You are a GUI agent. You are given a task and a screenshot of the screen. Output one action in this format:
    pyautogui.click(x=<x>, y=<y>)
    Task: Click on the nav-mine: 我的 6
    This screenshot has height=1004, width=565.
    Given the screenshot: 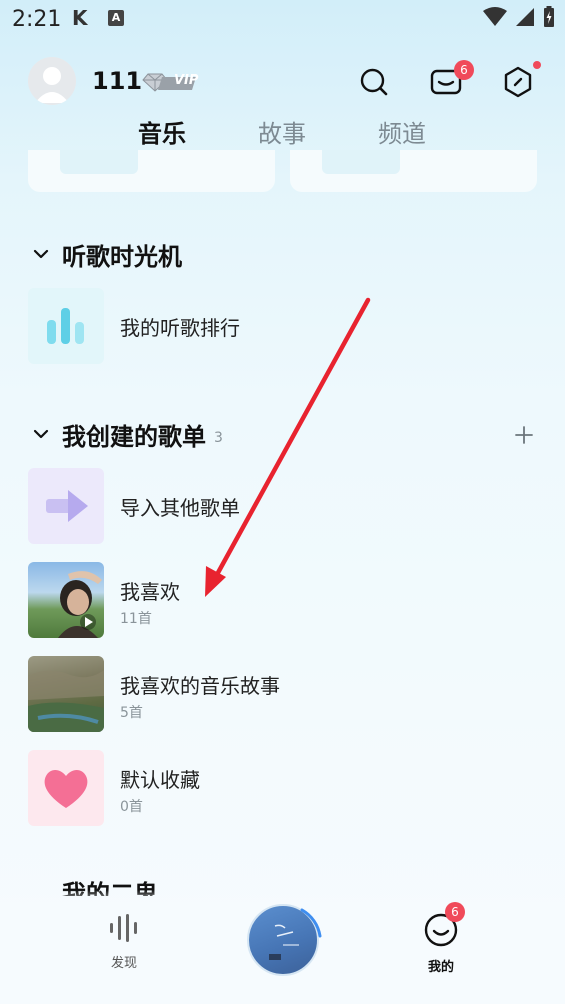 What is the action you would take?
    pyautogui.click(x=441, y=938)
    